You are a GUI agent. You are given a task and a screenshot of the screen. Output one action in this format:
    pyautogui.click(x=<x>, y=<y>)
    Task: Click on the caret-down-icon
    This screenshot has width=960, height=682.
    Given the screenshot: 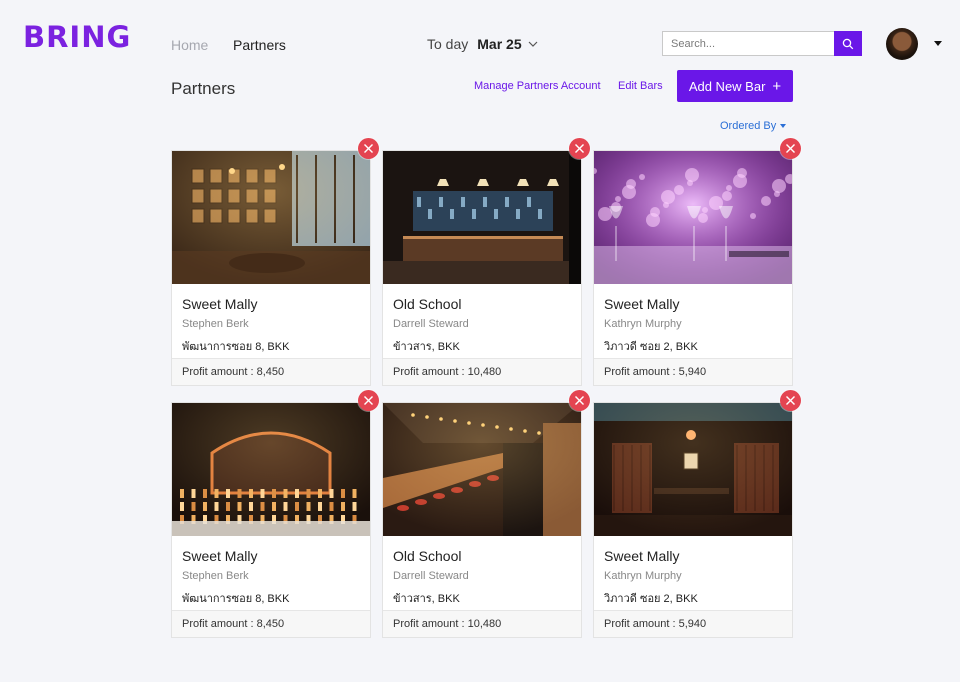 What is the action you would take?
    pyautogui.click(x=783, y=126)
    